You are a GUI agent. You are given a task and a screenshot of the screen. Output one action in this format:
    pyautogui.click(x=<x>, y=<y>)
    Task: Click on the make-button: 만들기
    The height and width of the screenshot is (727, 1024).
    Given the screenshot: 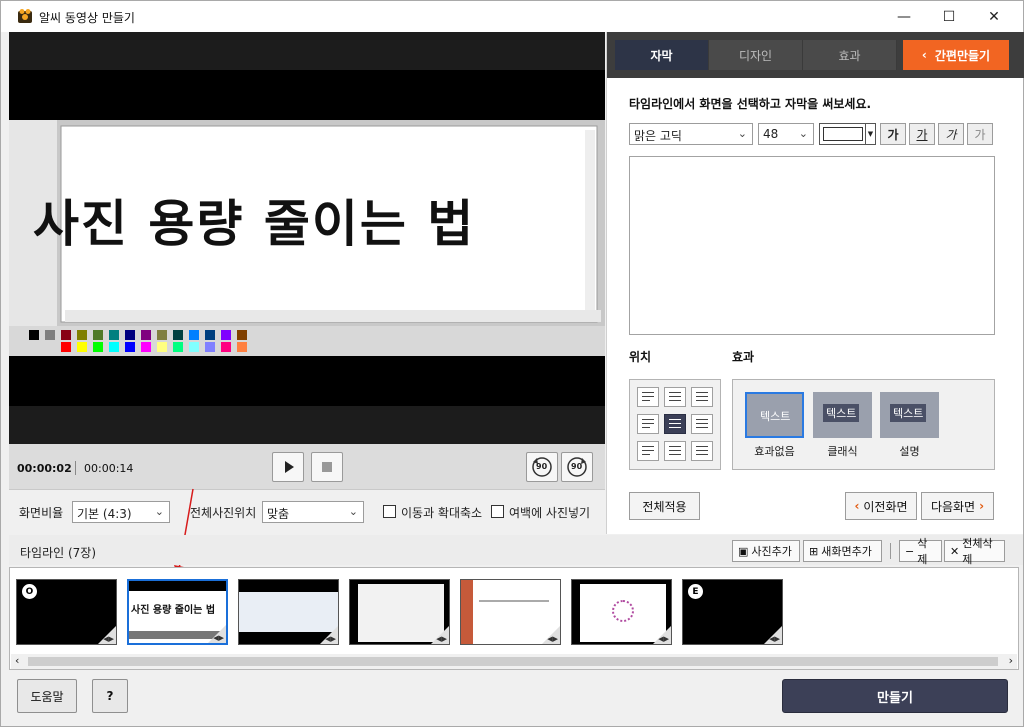 What is the action you would take?
    pyautogui.click(x=895, y=696)
    